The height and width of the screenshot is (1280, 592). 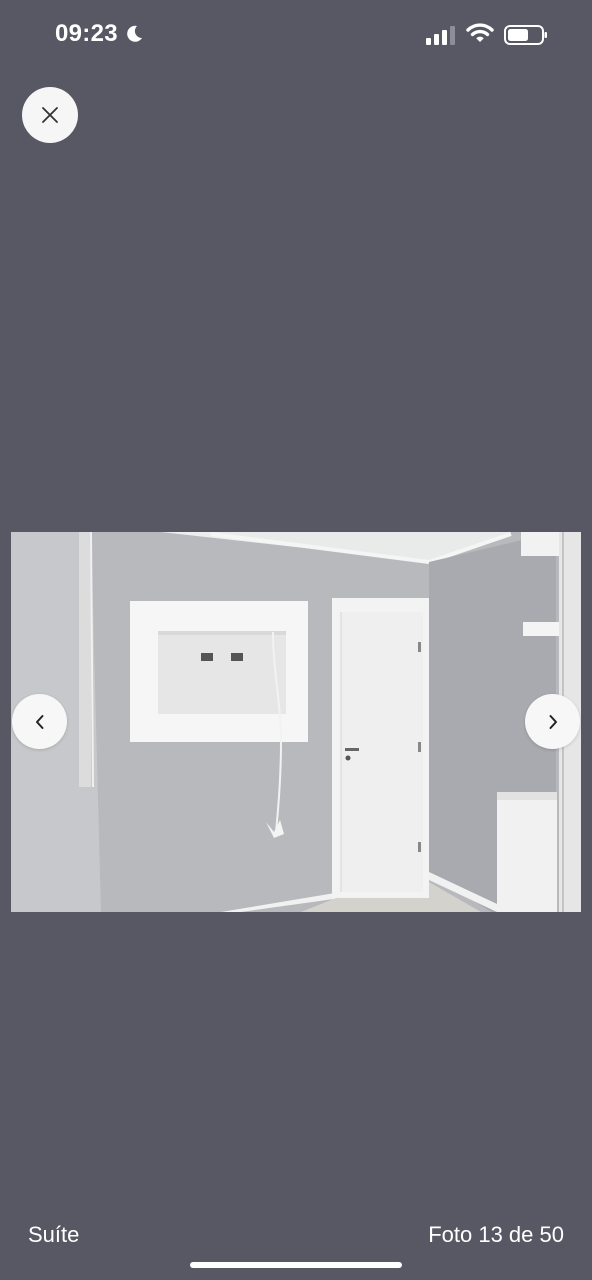 I want to click on close-button, so click(x=50, y=115).